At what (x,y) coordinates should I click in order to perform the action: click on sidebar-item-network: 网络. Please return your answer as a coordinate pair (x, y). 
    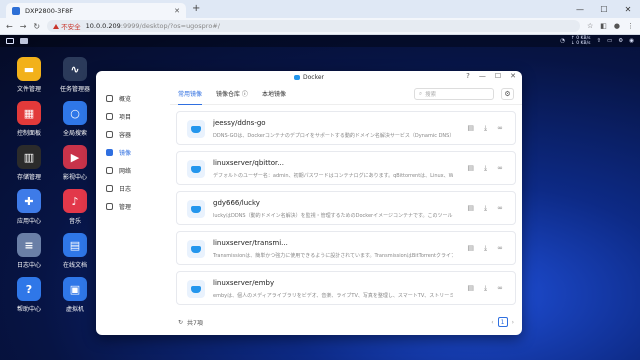
    Looking at the image, I should click on (131, 170).